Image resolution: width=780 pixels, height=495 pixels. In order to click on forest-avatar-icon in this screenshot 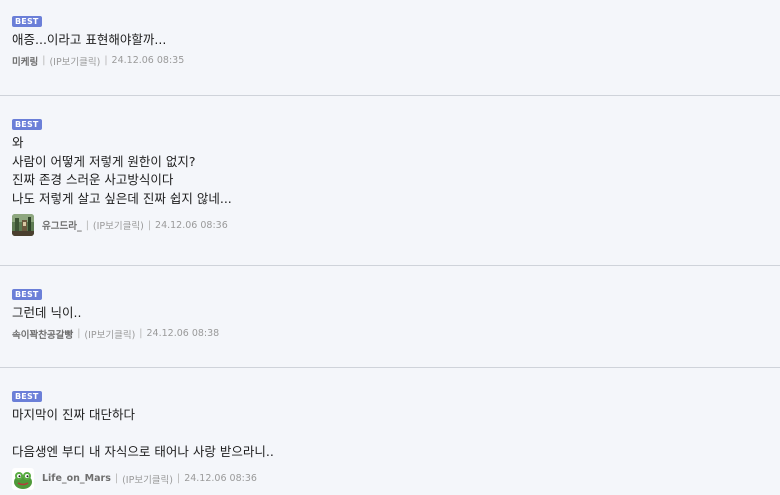, I will do `click(23, 225)`.